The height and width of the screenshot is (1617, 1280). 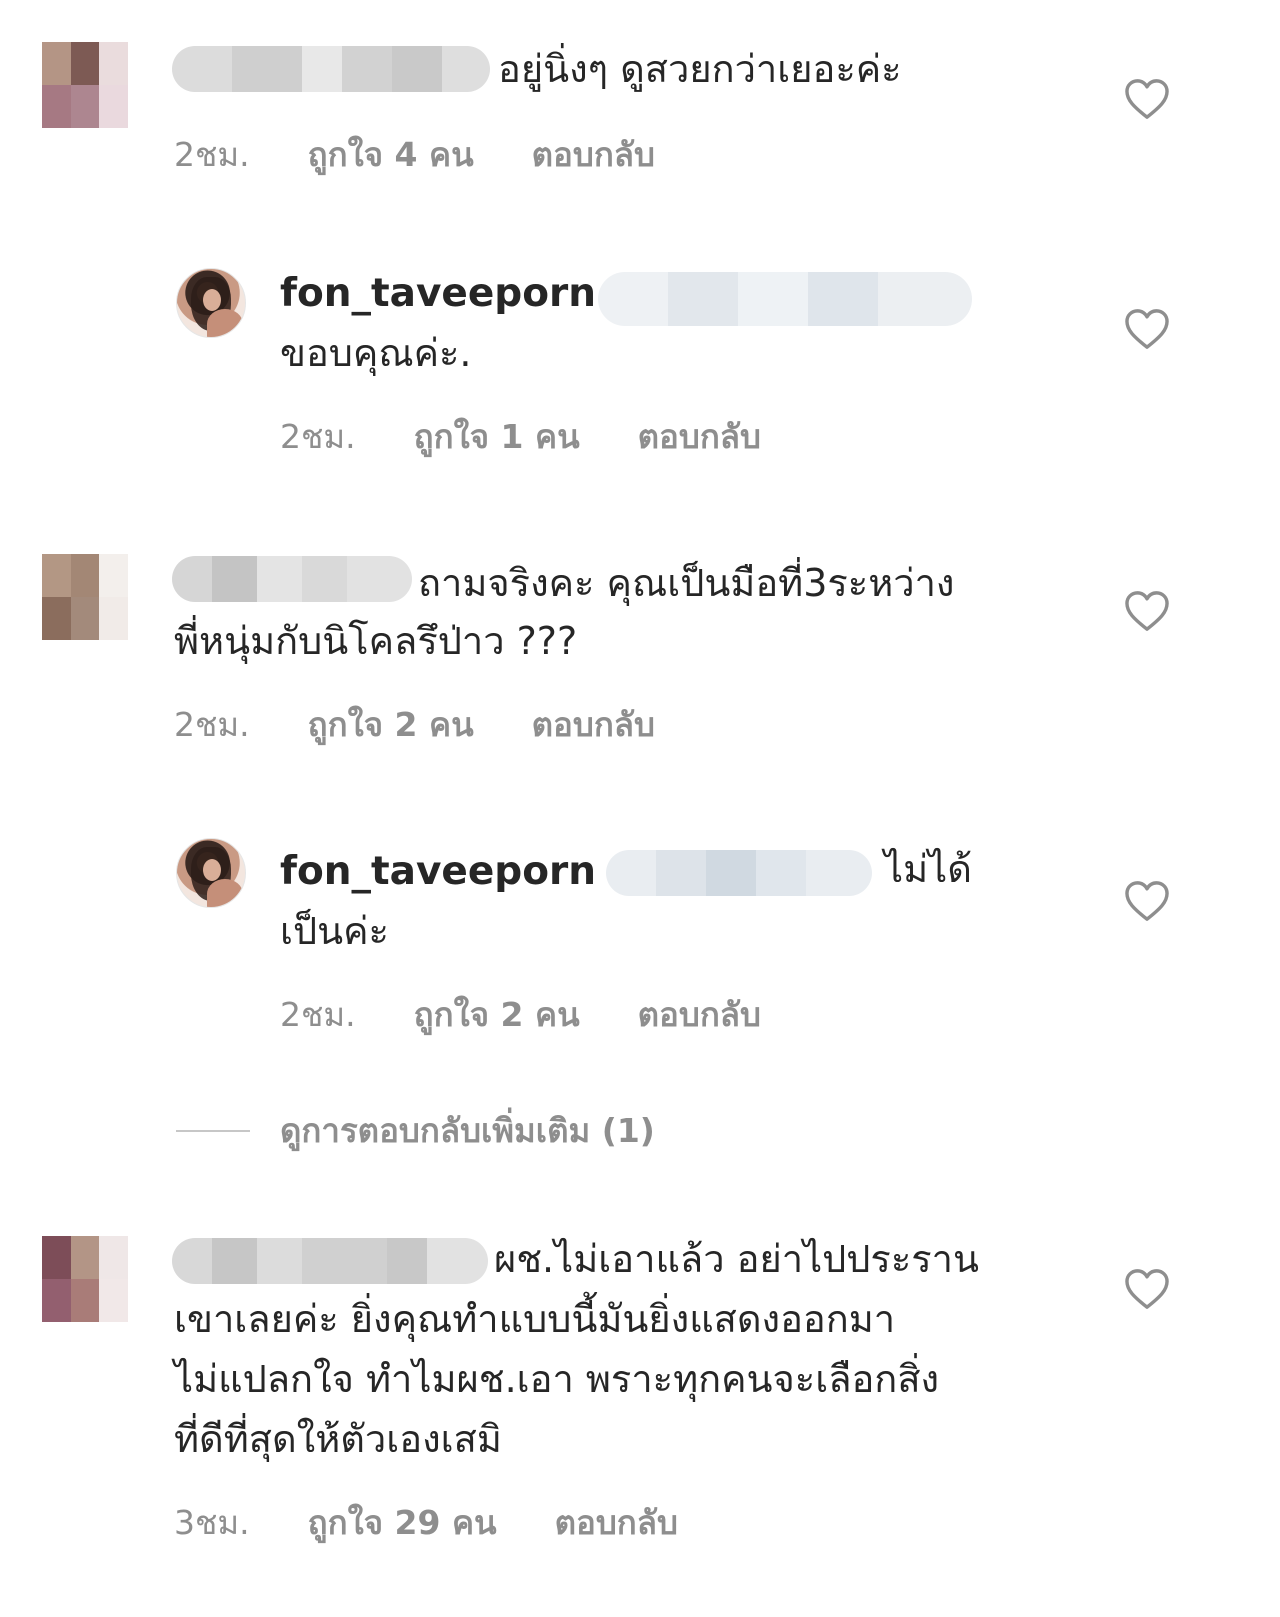 What do you see at coordinates (402, 1522) in the screenshot?
I see `likes-count: ถูกใจ 29 คน` at bounding box center [402, 1522].